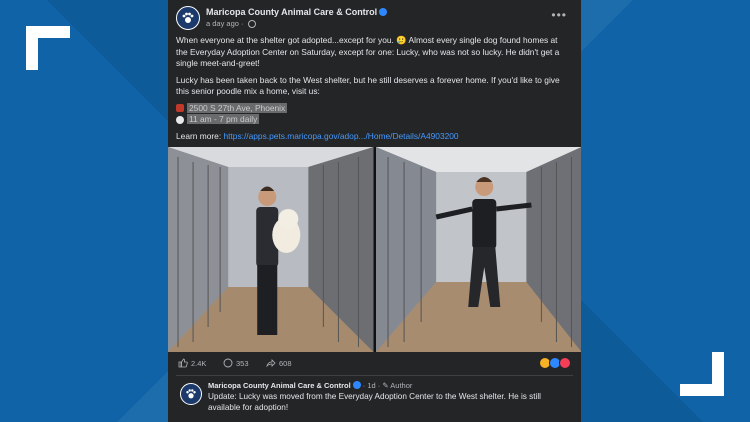 This screenshot has height=422, width=750. I want to click on page-name-link: Maricopa County Animal Care & Control, so click(297, 12).